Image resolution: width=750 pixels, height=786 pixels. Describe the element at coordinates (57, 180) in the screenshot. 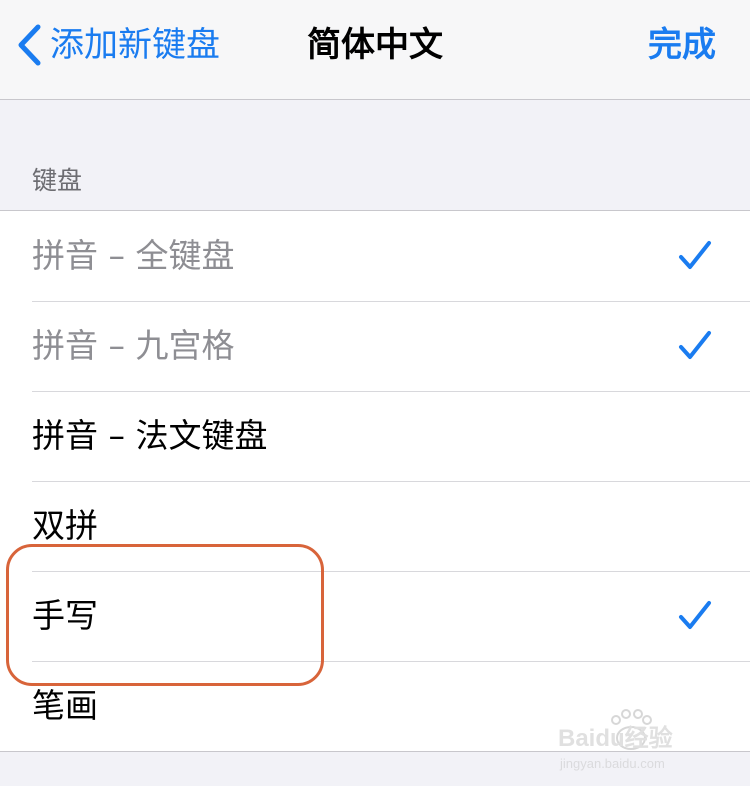

I see `section-header-keyboards: 键盘` at that location.